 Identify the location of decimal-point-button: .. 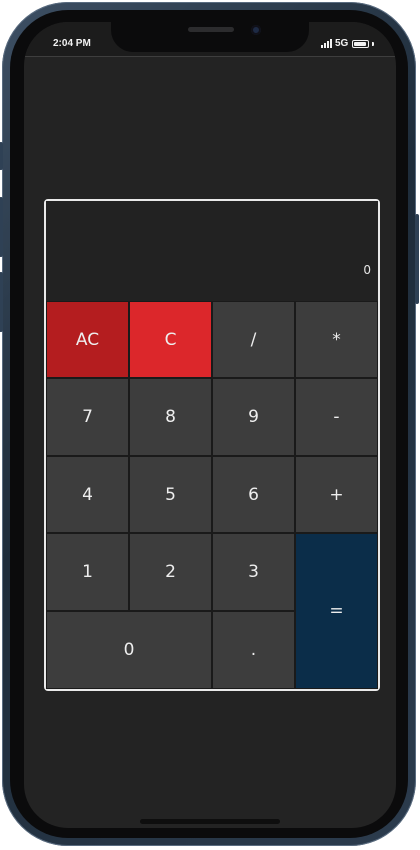
(253, 650).